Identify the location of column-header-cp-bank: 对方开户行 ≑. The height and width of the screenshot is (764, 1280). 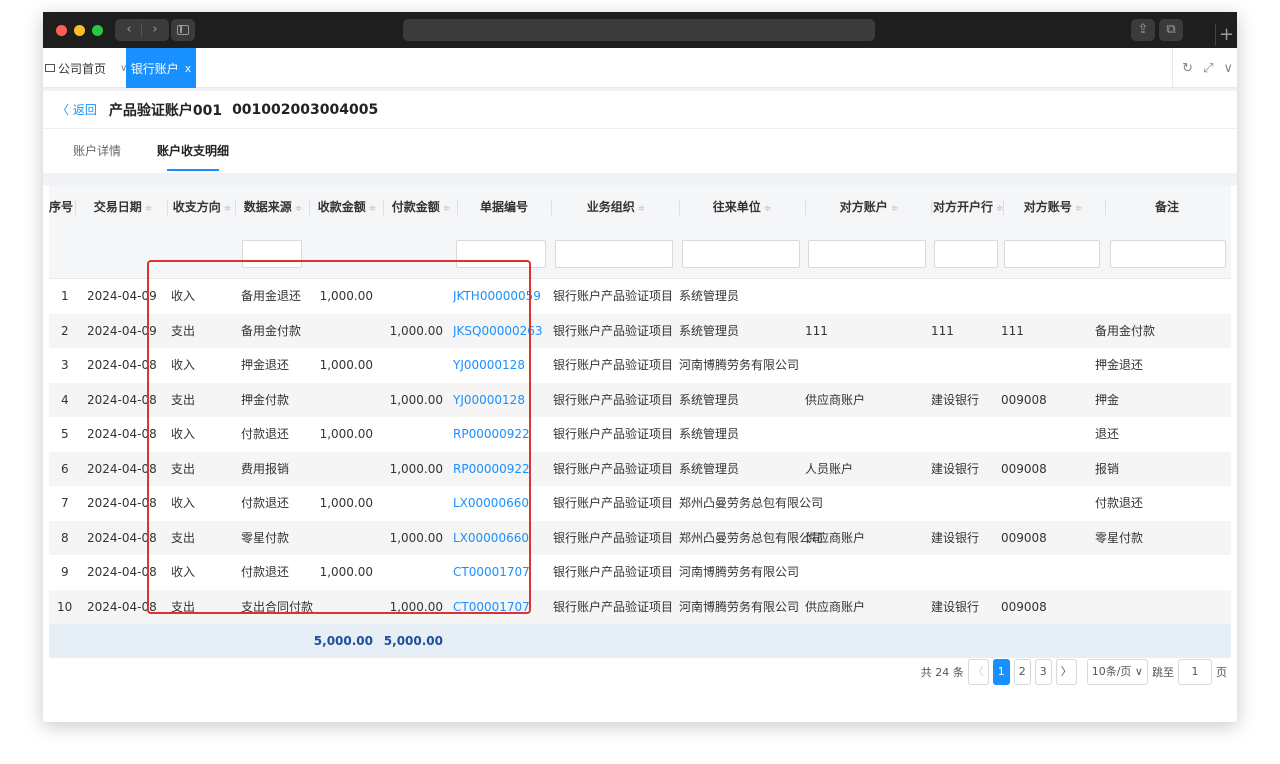
(968, 207).